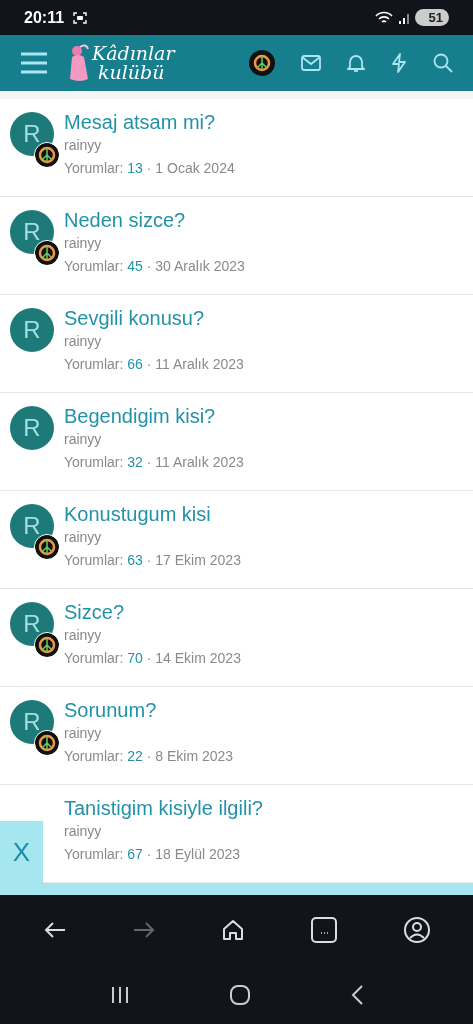  Describe the element at coordinates (119, 994) in the screenshot. I see `recent-apps-icon` at that location.